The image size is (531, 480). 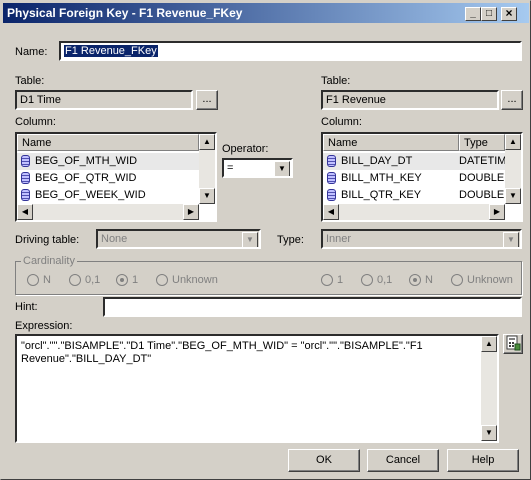 I want to click on hint-label: Hint:, so click(x=26, y=307).